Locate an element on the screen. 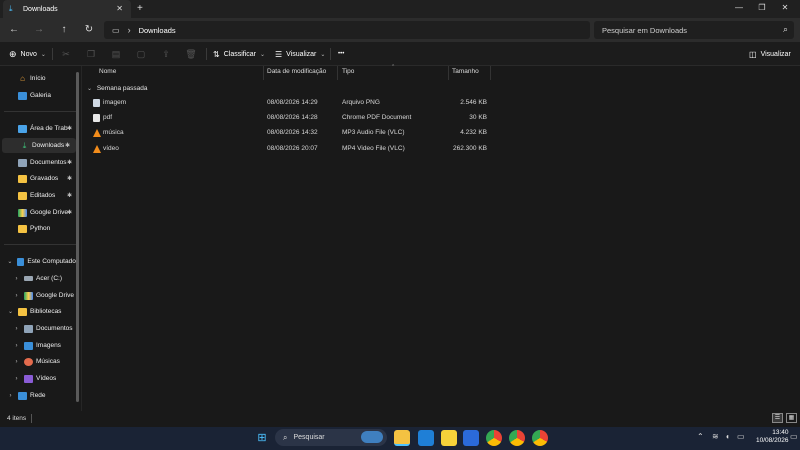 This screenshot has width=800, height=450. view-button: ☰ Visualizar ⌄ is located at coordinates (300, 54).